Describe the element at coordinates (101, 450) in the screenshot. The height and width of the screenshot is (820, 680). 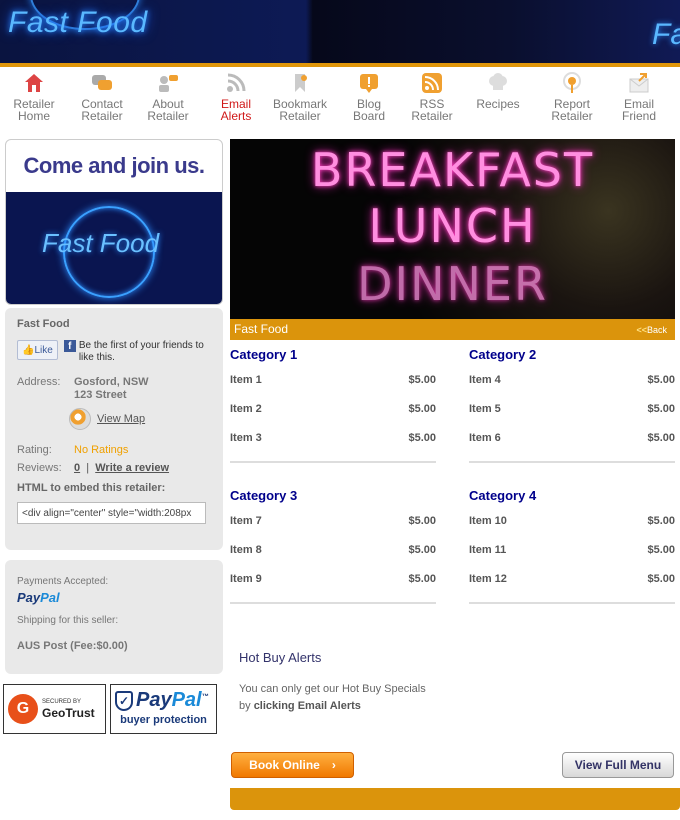
I see `rating-value: No Ratings` at that location.